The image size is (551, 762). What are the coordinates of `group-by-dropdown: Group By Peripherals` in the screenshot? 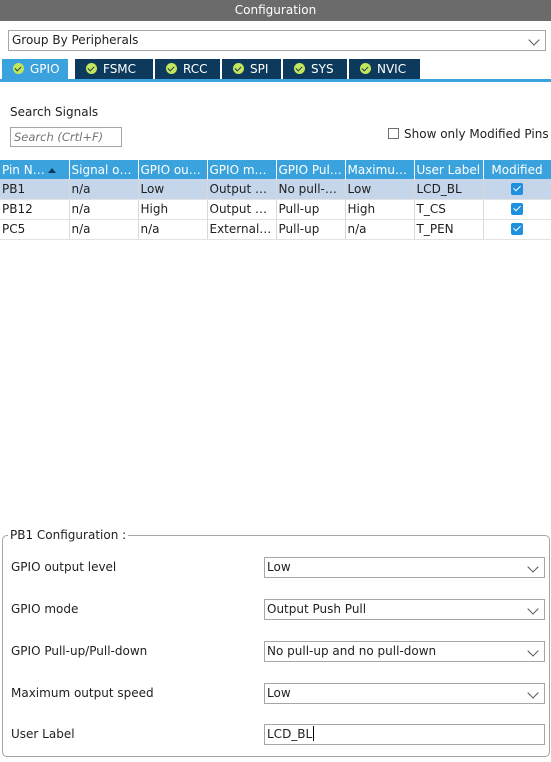 It's located at (277, 40).